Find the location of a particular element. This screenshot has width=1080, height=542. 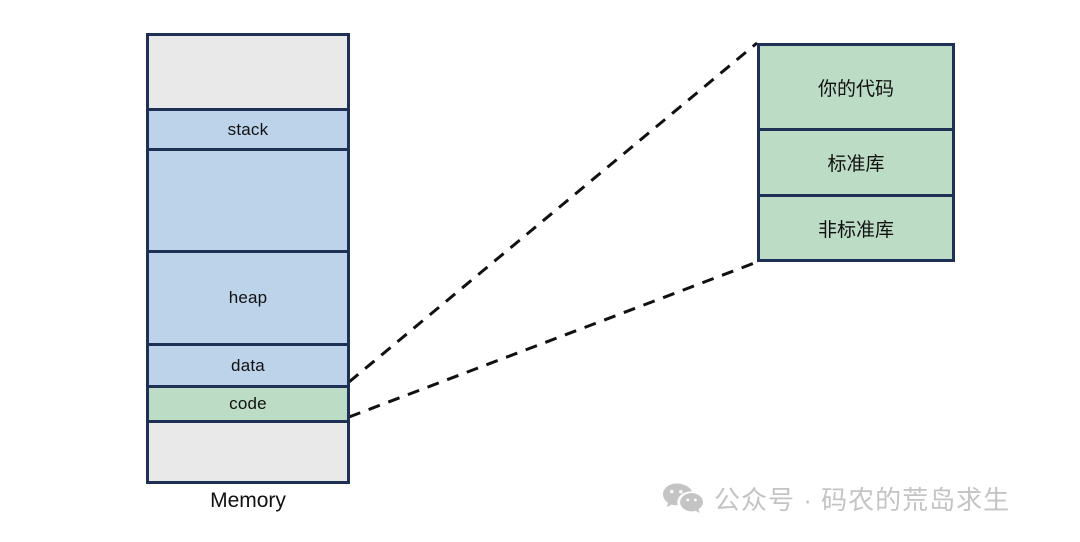

code-detail-block-your-code-label: 你的代码 is located at coordinates (855, 89).